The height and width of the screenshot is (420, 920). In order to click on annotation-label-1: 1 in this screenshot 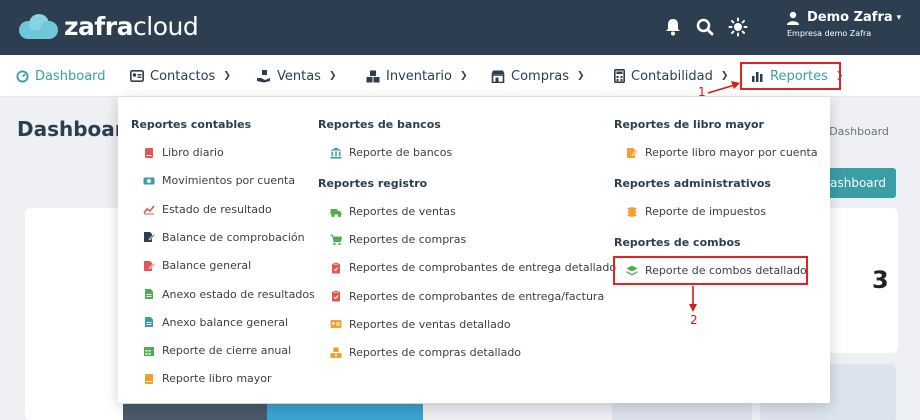, I will do `click(702, 92)`.